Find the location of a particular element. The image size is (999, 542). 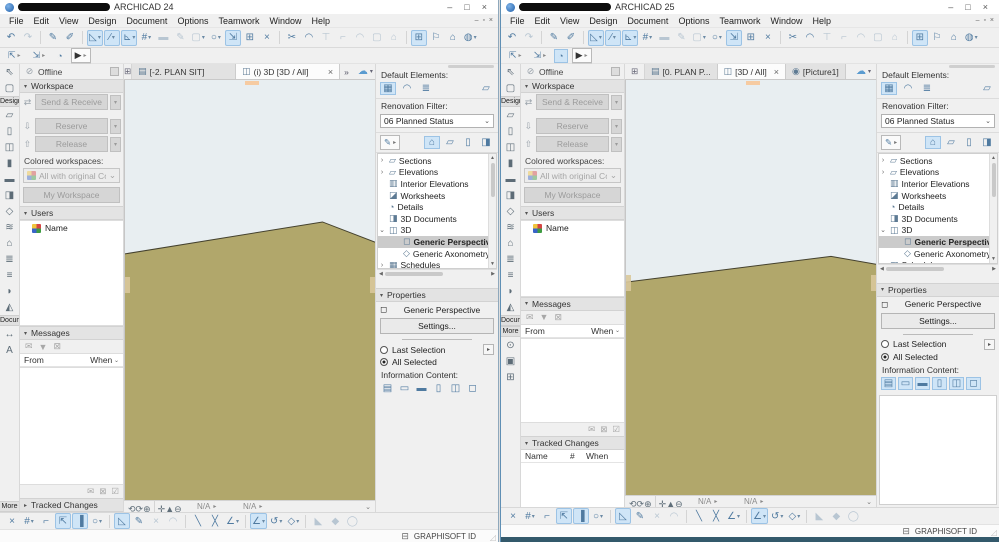

aux-a-icon: × is located at coordinates (156, 521).